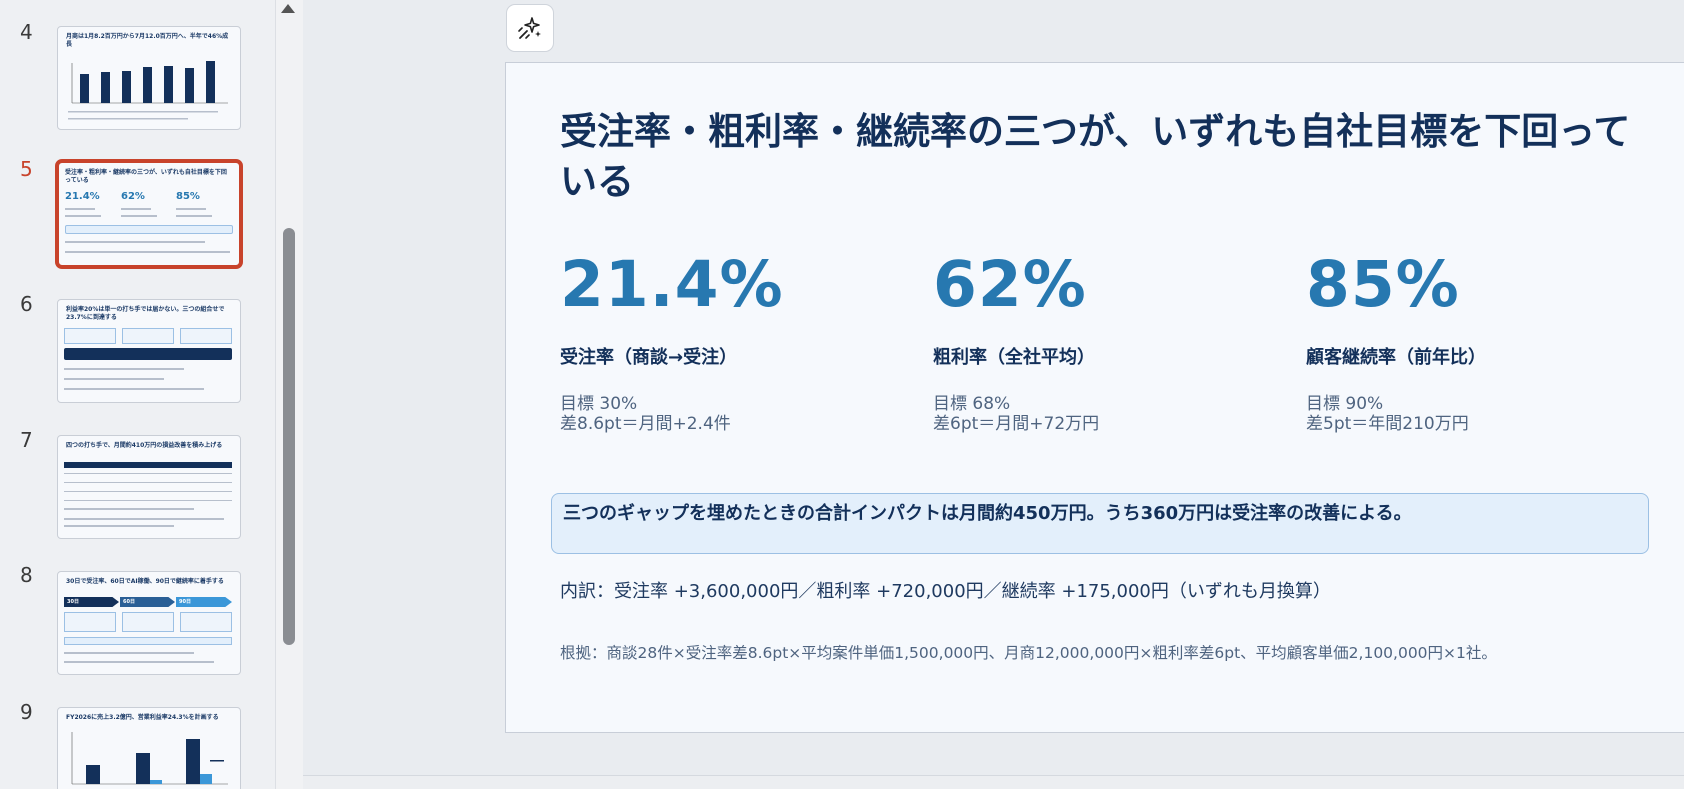 The image size is (1684, 789). What do you see at coordinates (133, 196) in the screenshot?
I see `thumbnail-kpi: 62%` at bounding box center [133, 196].